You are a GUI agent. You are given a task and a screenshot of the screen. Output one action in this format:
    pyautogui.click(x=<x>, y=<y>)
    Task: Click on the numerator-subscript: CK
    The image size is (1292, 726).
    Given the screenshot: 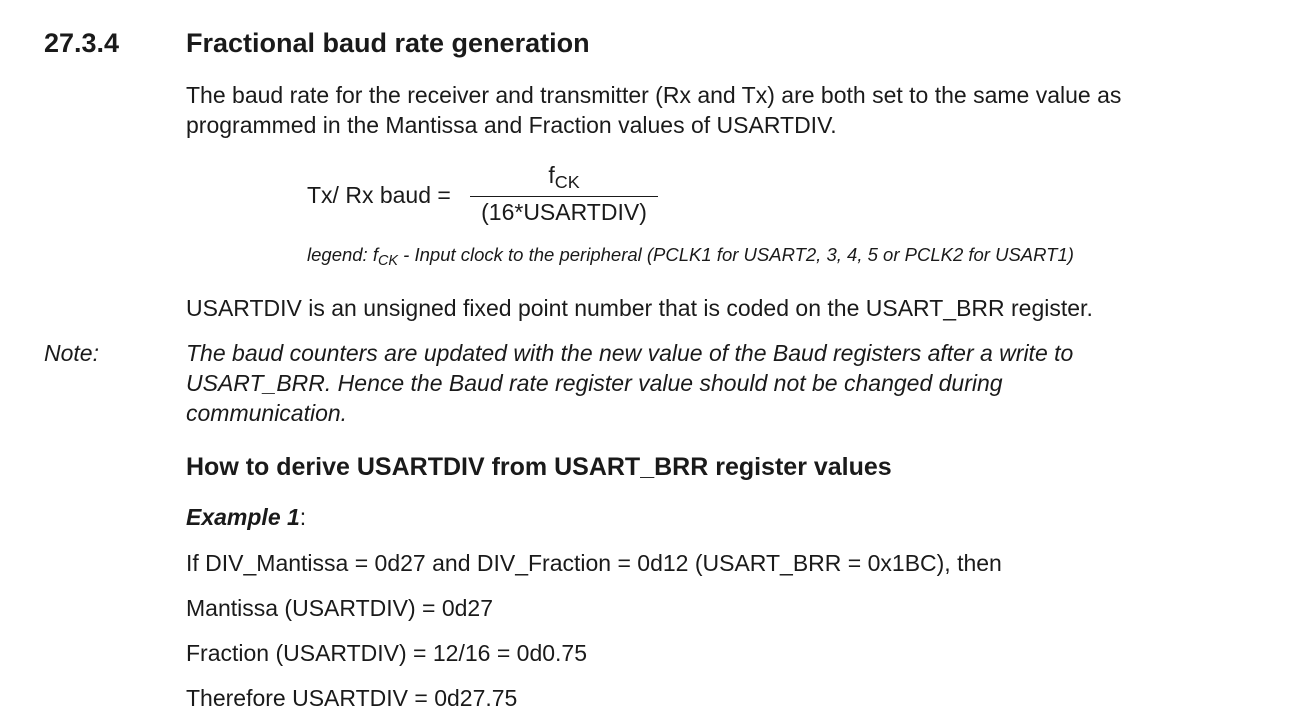 What is the action you would take?
    pyautogui.click(x=567, y=182)
    